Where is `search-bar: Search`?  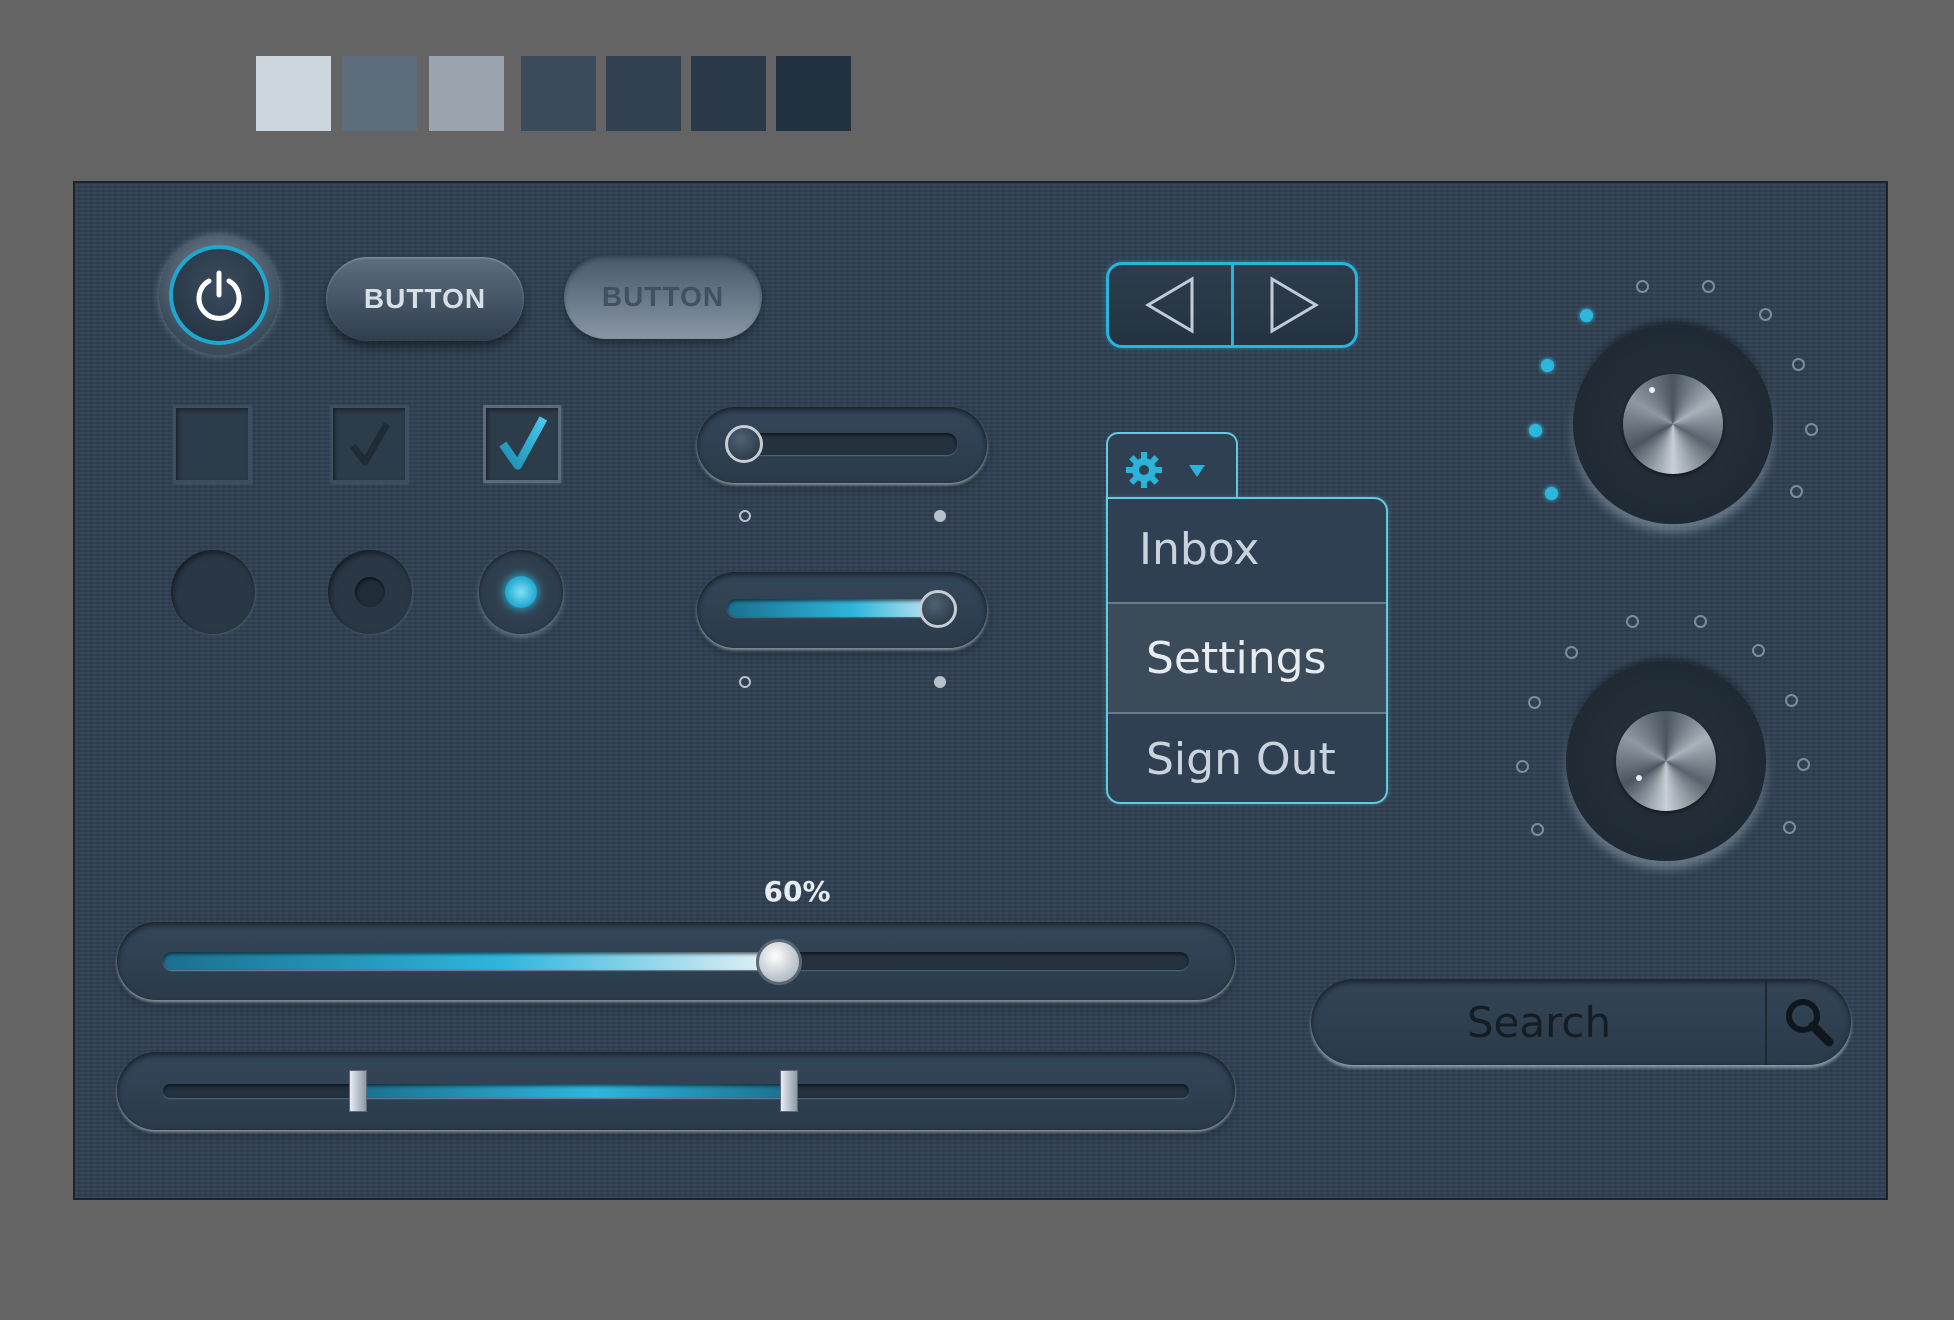
search-bar: Search is located at coordinates (1581, 1022).